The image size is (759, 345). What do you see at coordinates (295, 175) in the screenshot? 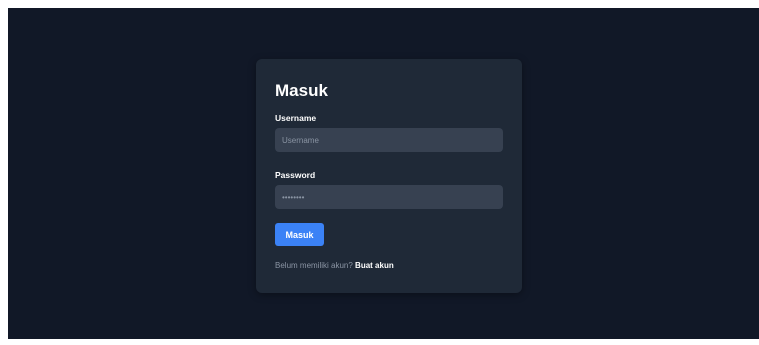
I see `password-label: Password` at bounding box center [295, 175].